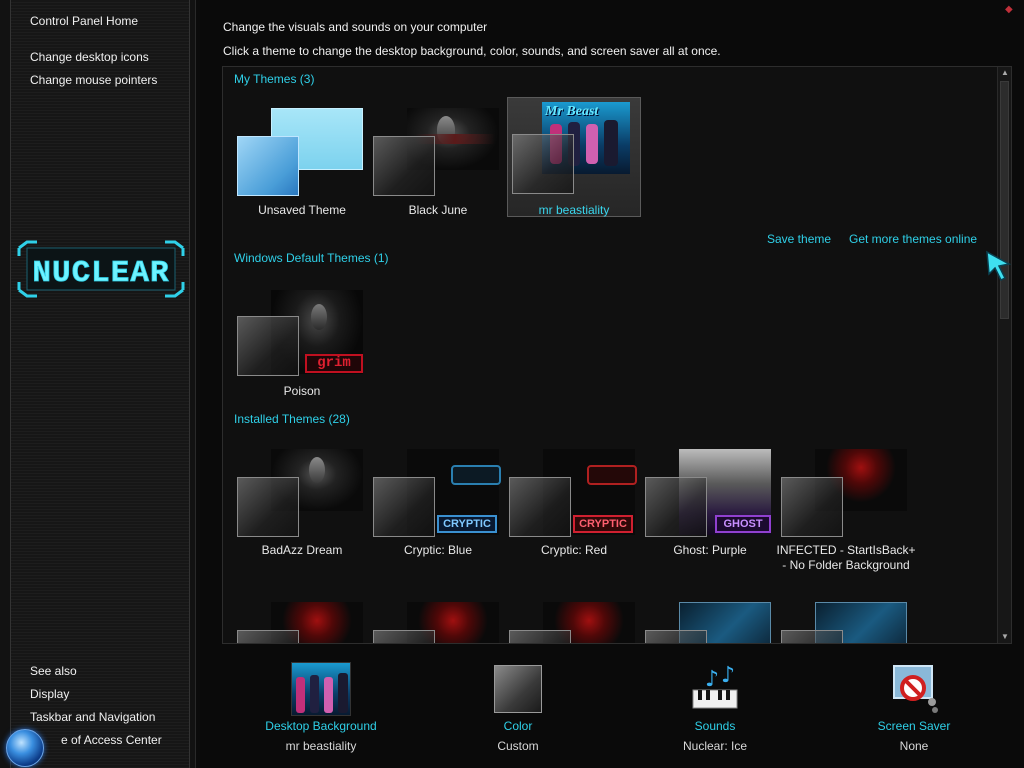 This screenshot has height=768, width=1024. Describe the element at coordinates (438, 210) in the screenshot. I see `theme-name: Black June` at that location.